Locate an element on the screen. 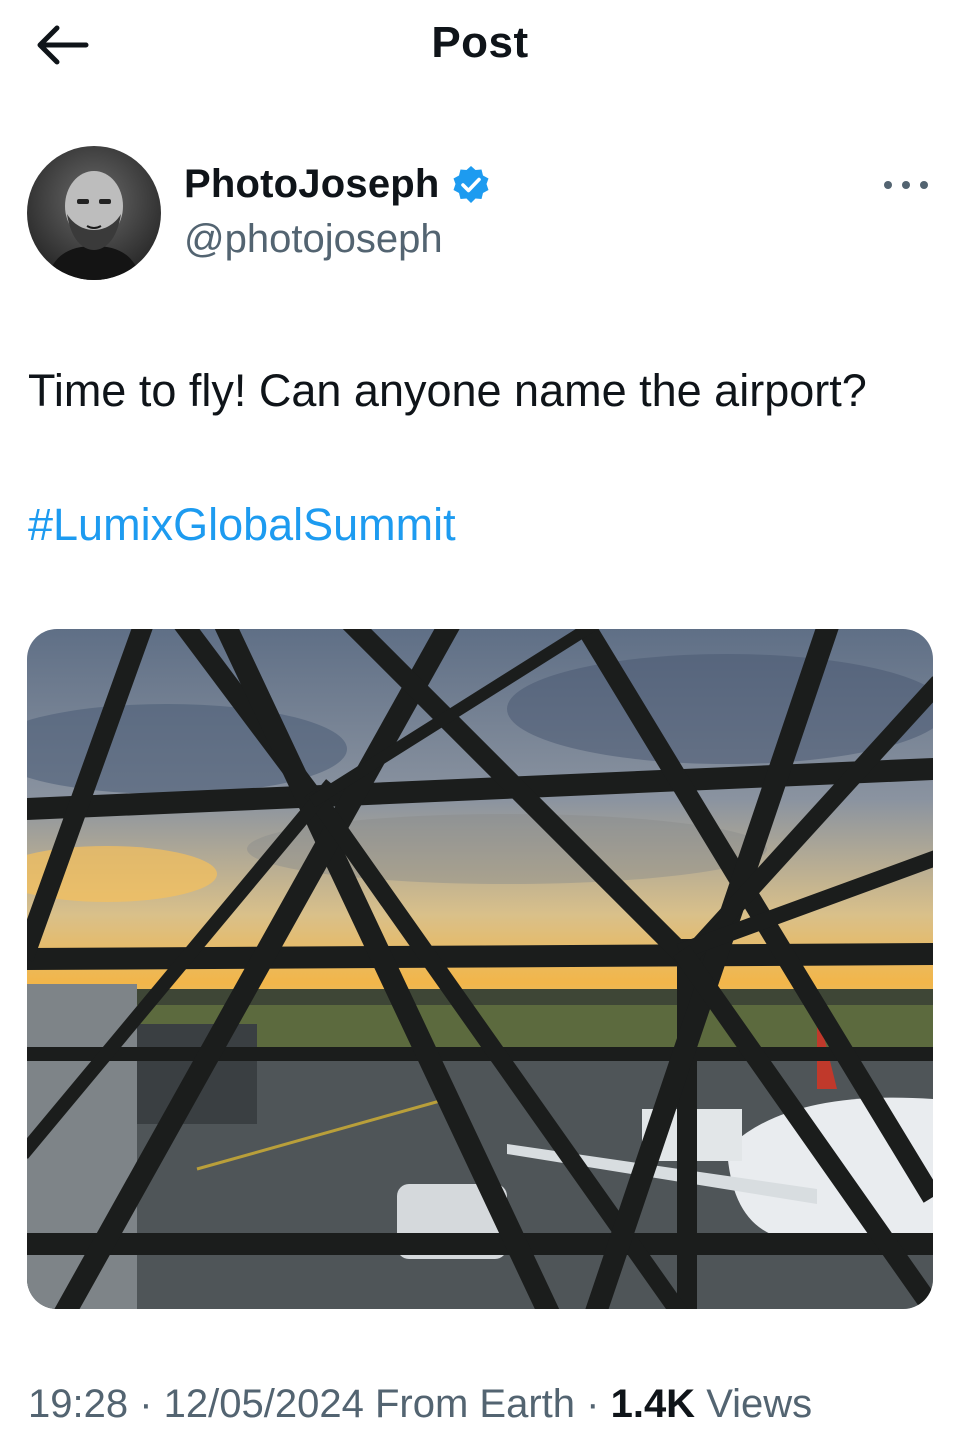  verified-badge-icon is located at coordinates (471, 184).